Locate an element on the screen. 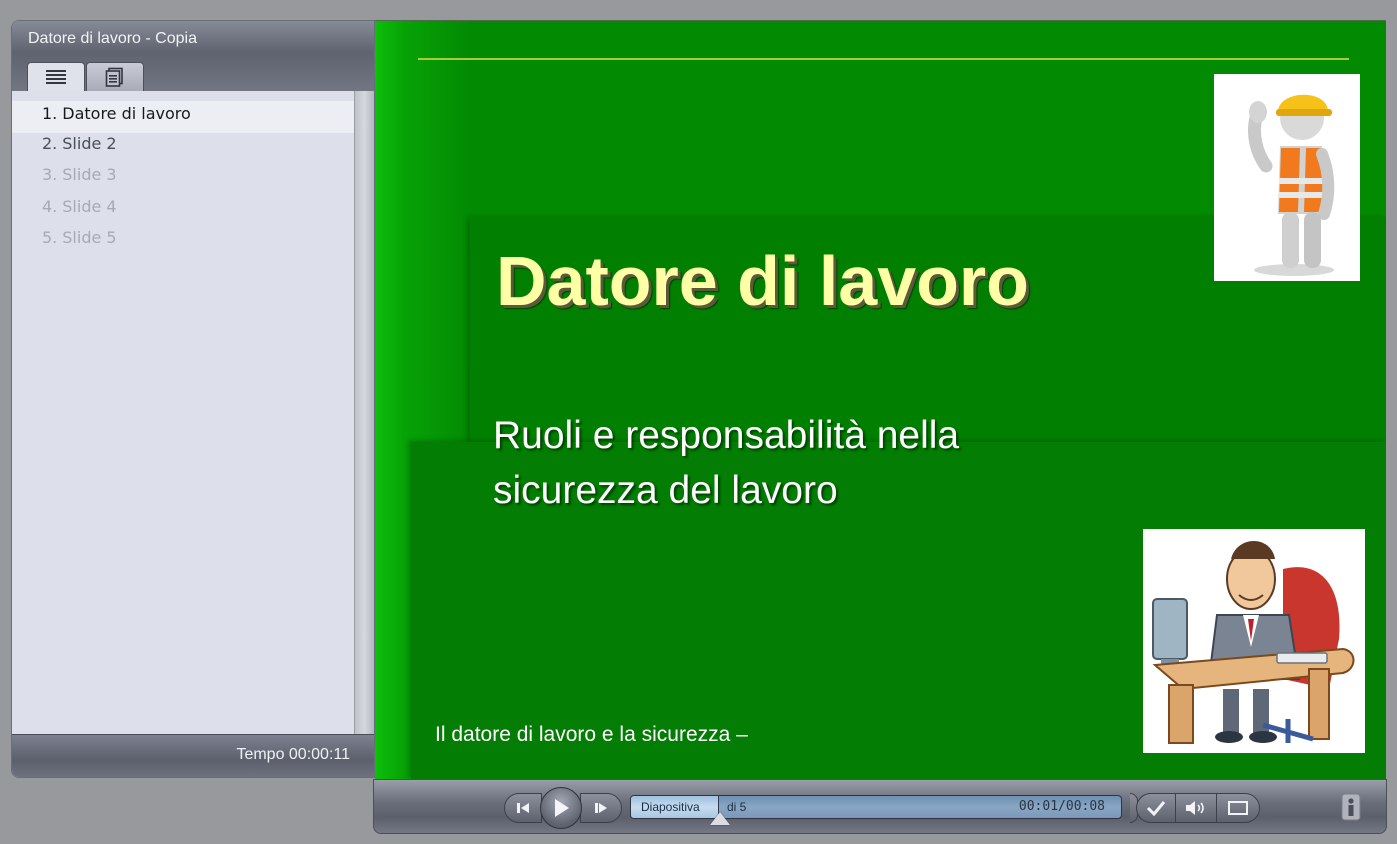  next-icon is located at coordinates (601, 808).